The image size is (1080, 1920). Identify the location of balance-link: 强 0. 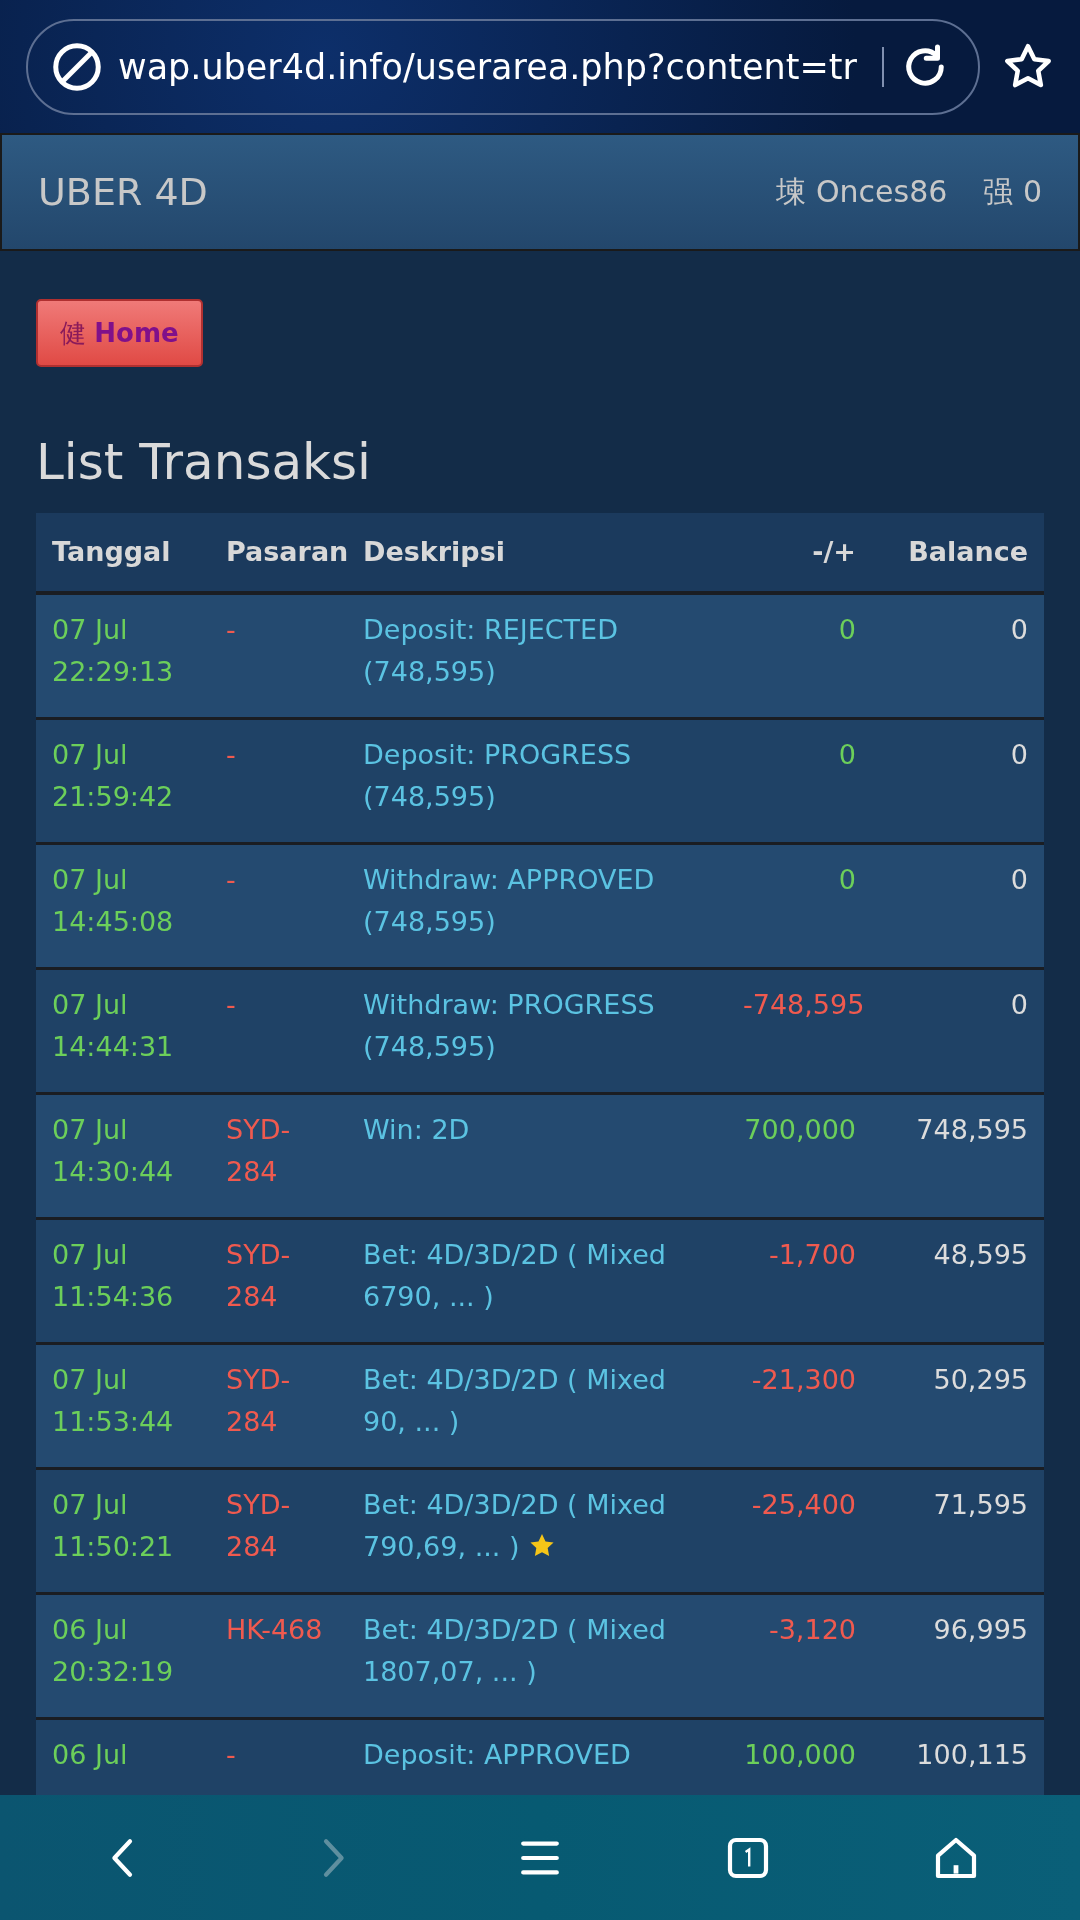
(1012, 192).